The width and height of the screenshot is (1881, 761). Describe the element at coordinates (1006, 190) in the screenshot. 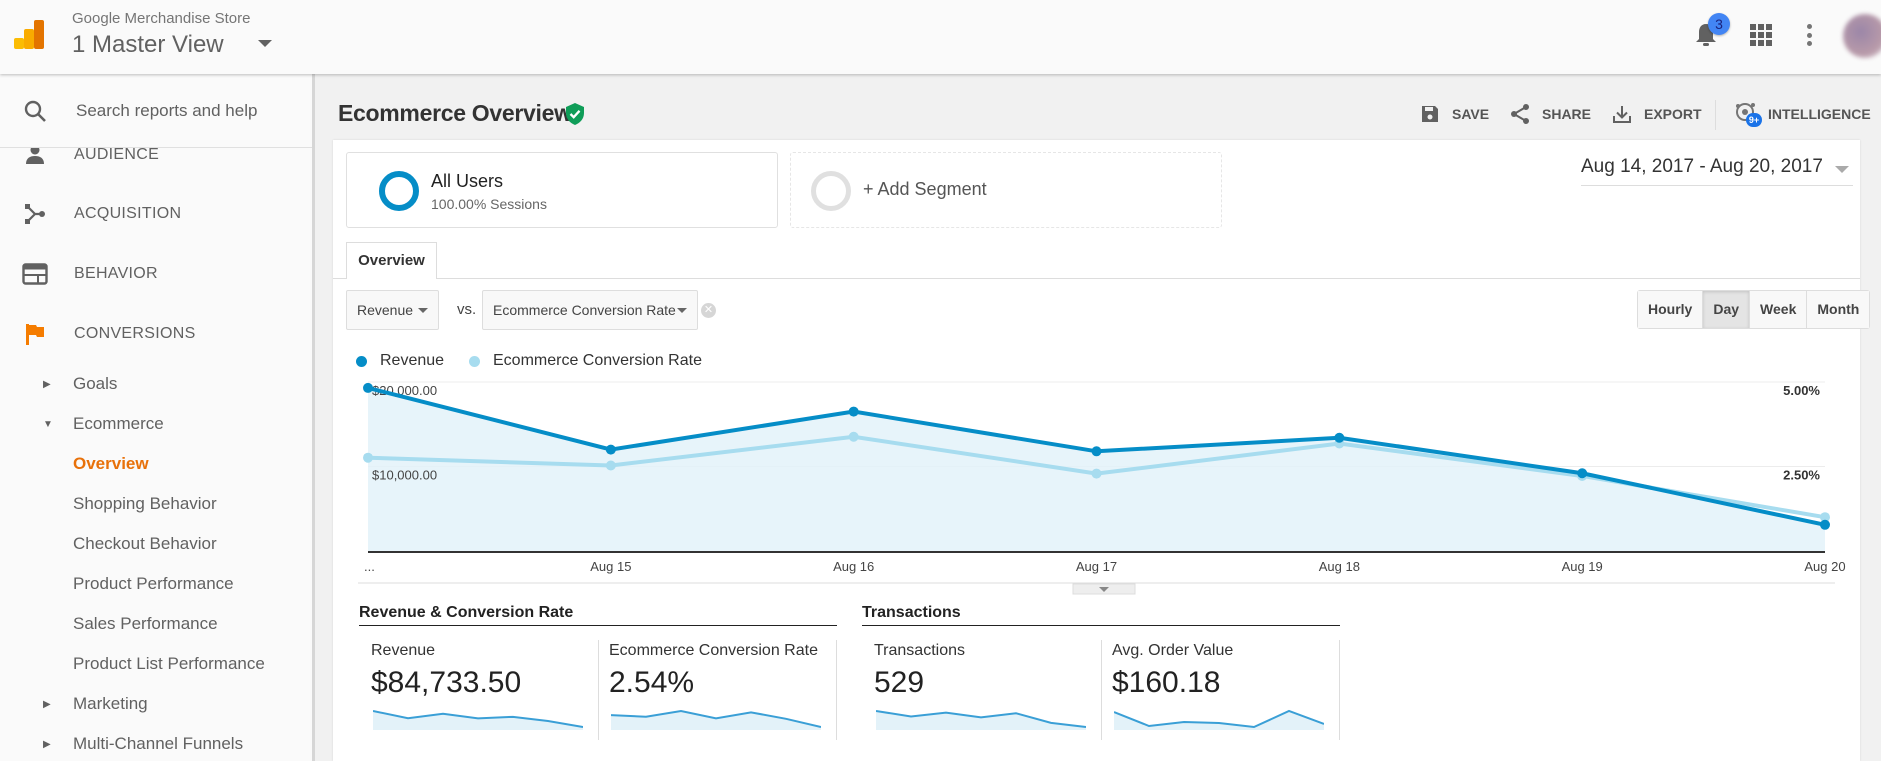

I see `add-segment-button: + Add Segment` at that location.